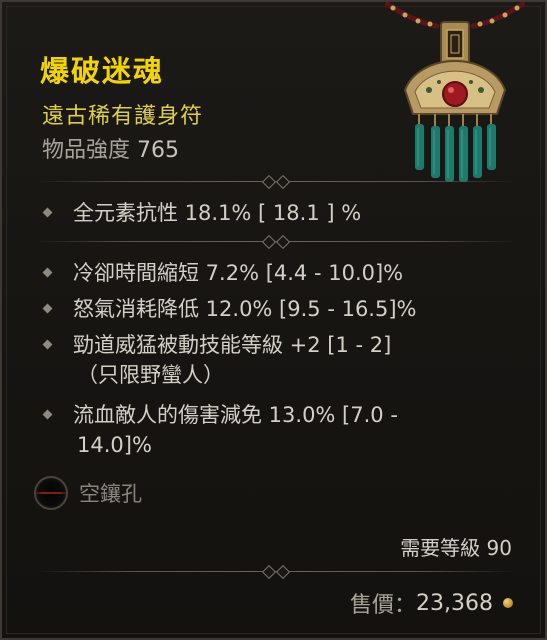 Image resolution: width=547 pixels, height=640 pixels. I want to click on required-level: 需要等級 90, so click(456, 548).